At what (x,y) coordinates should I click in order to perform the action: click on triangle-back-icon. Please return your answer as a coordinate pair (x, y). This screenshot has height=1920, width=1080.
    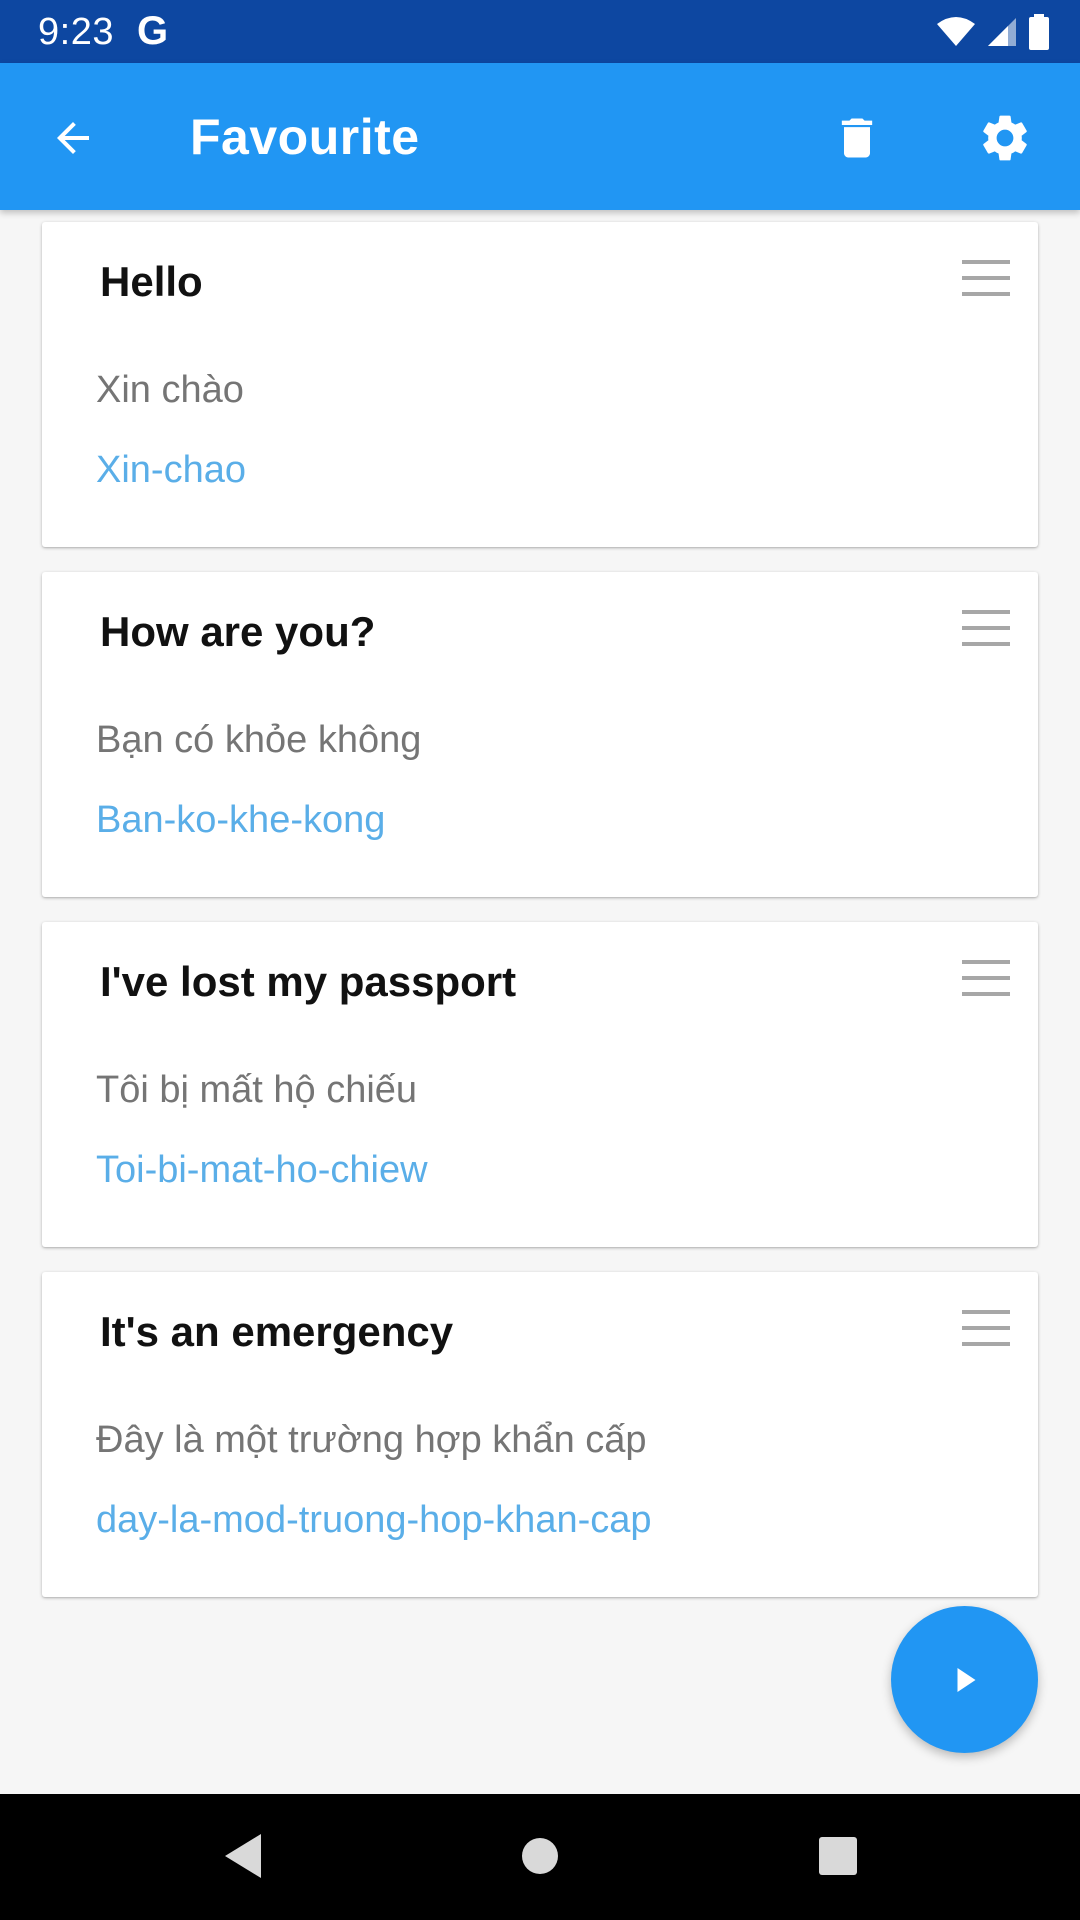
    Looking at the image, I should click on (243, 1856).